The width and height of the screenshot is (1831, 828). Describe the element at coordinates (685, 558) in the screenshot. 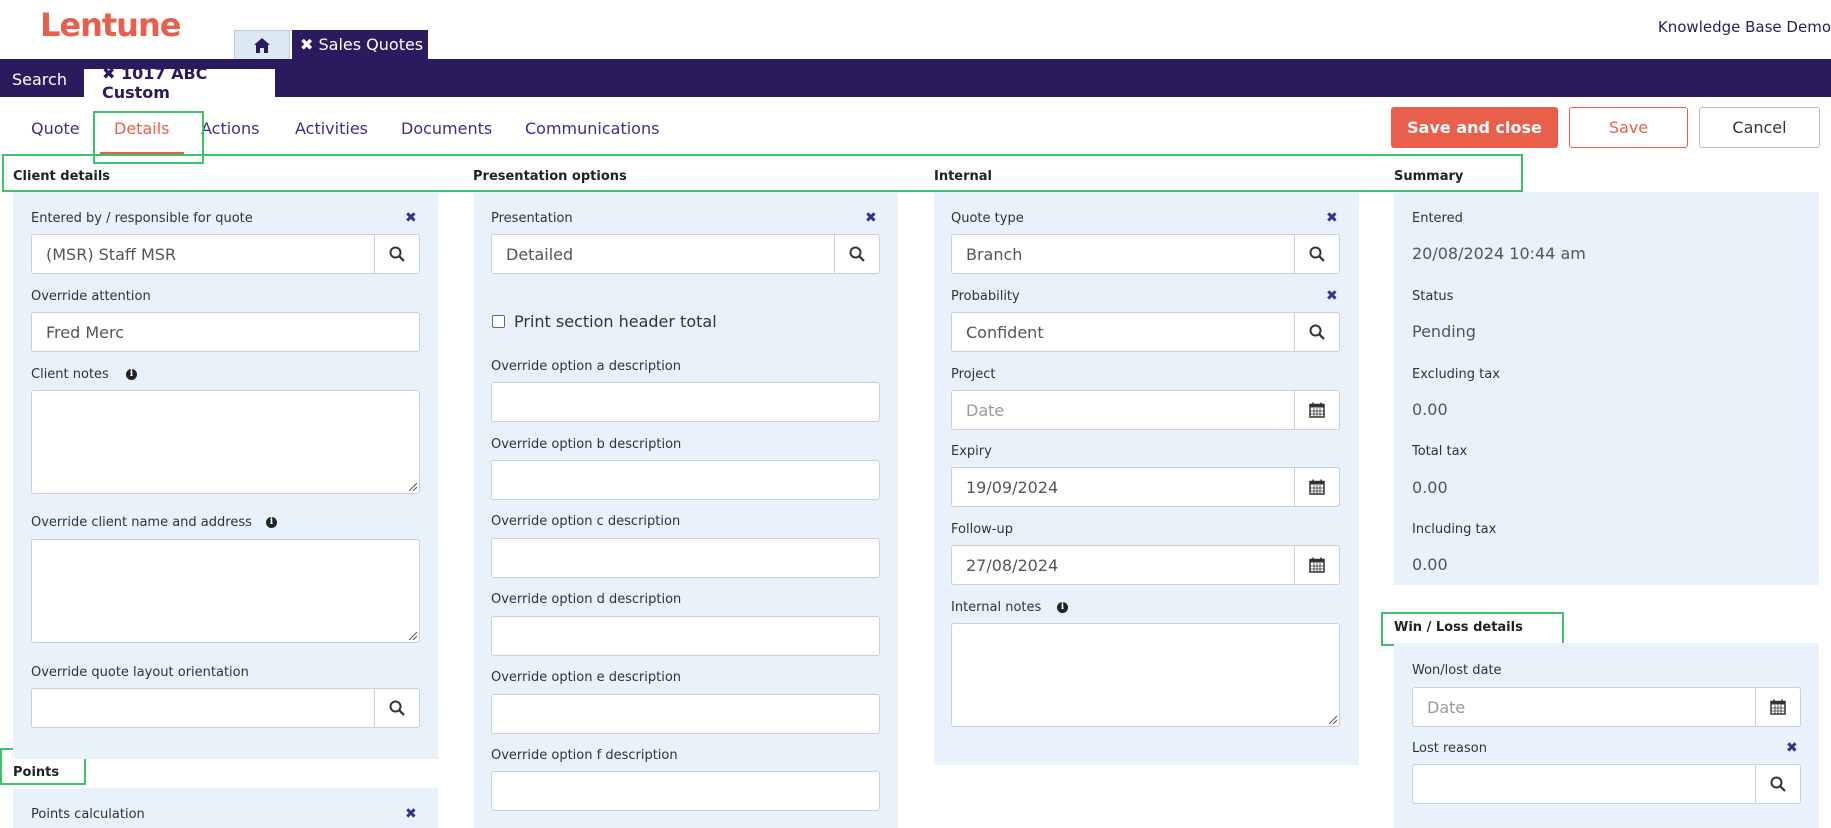

I see `option-c-input` at that location.